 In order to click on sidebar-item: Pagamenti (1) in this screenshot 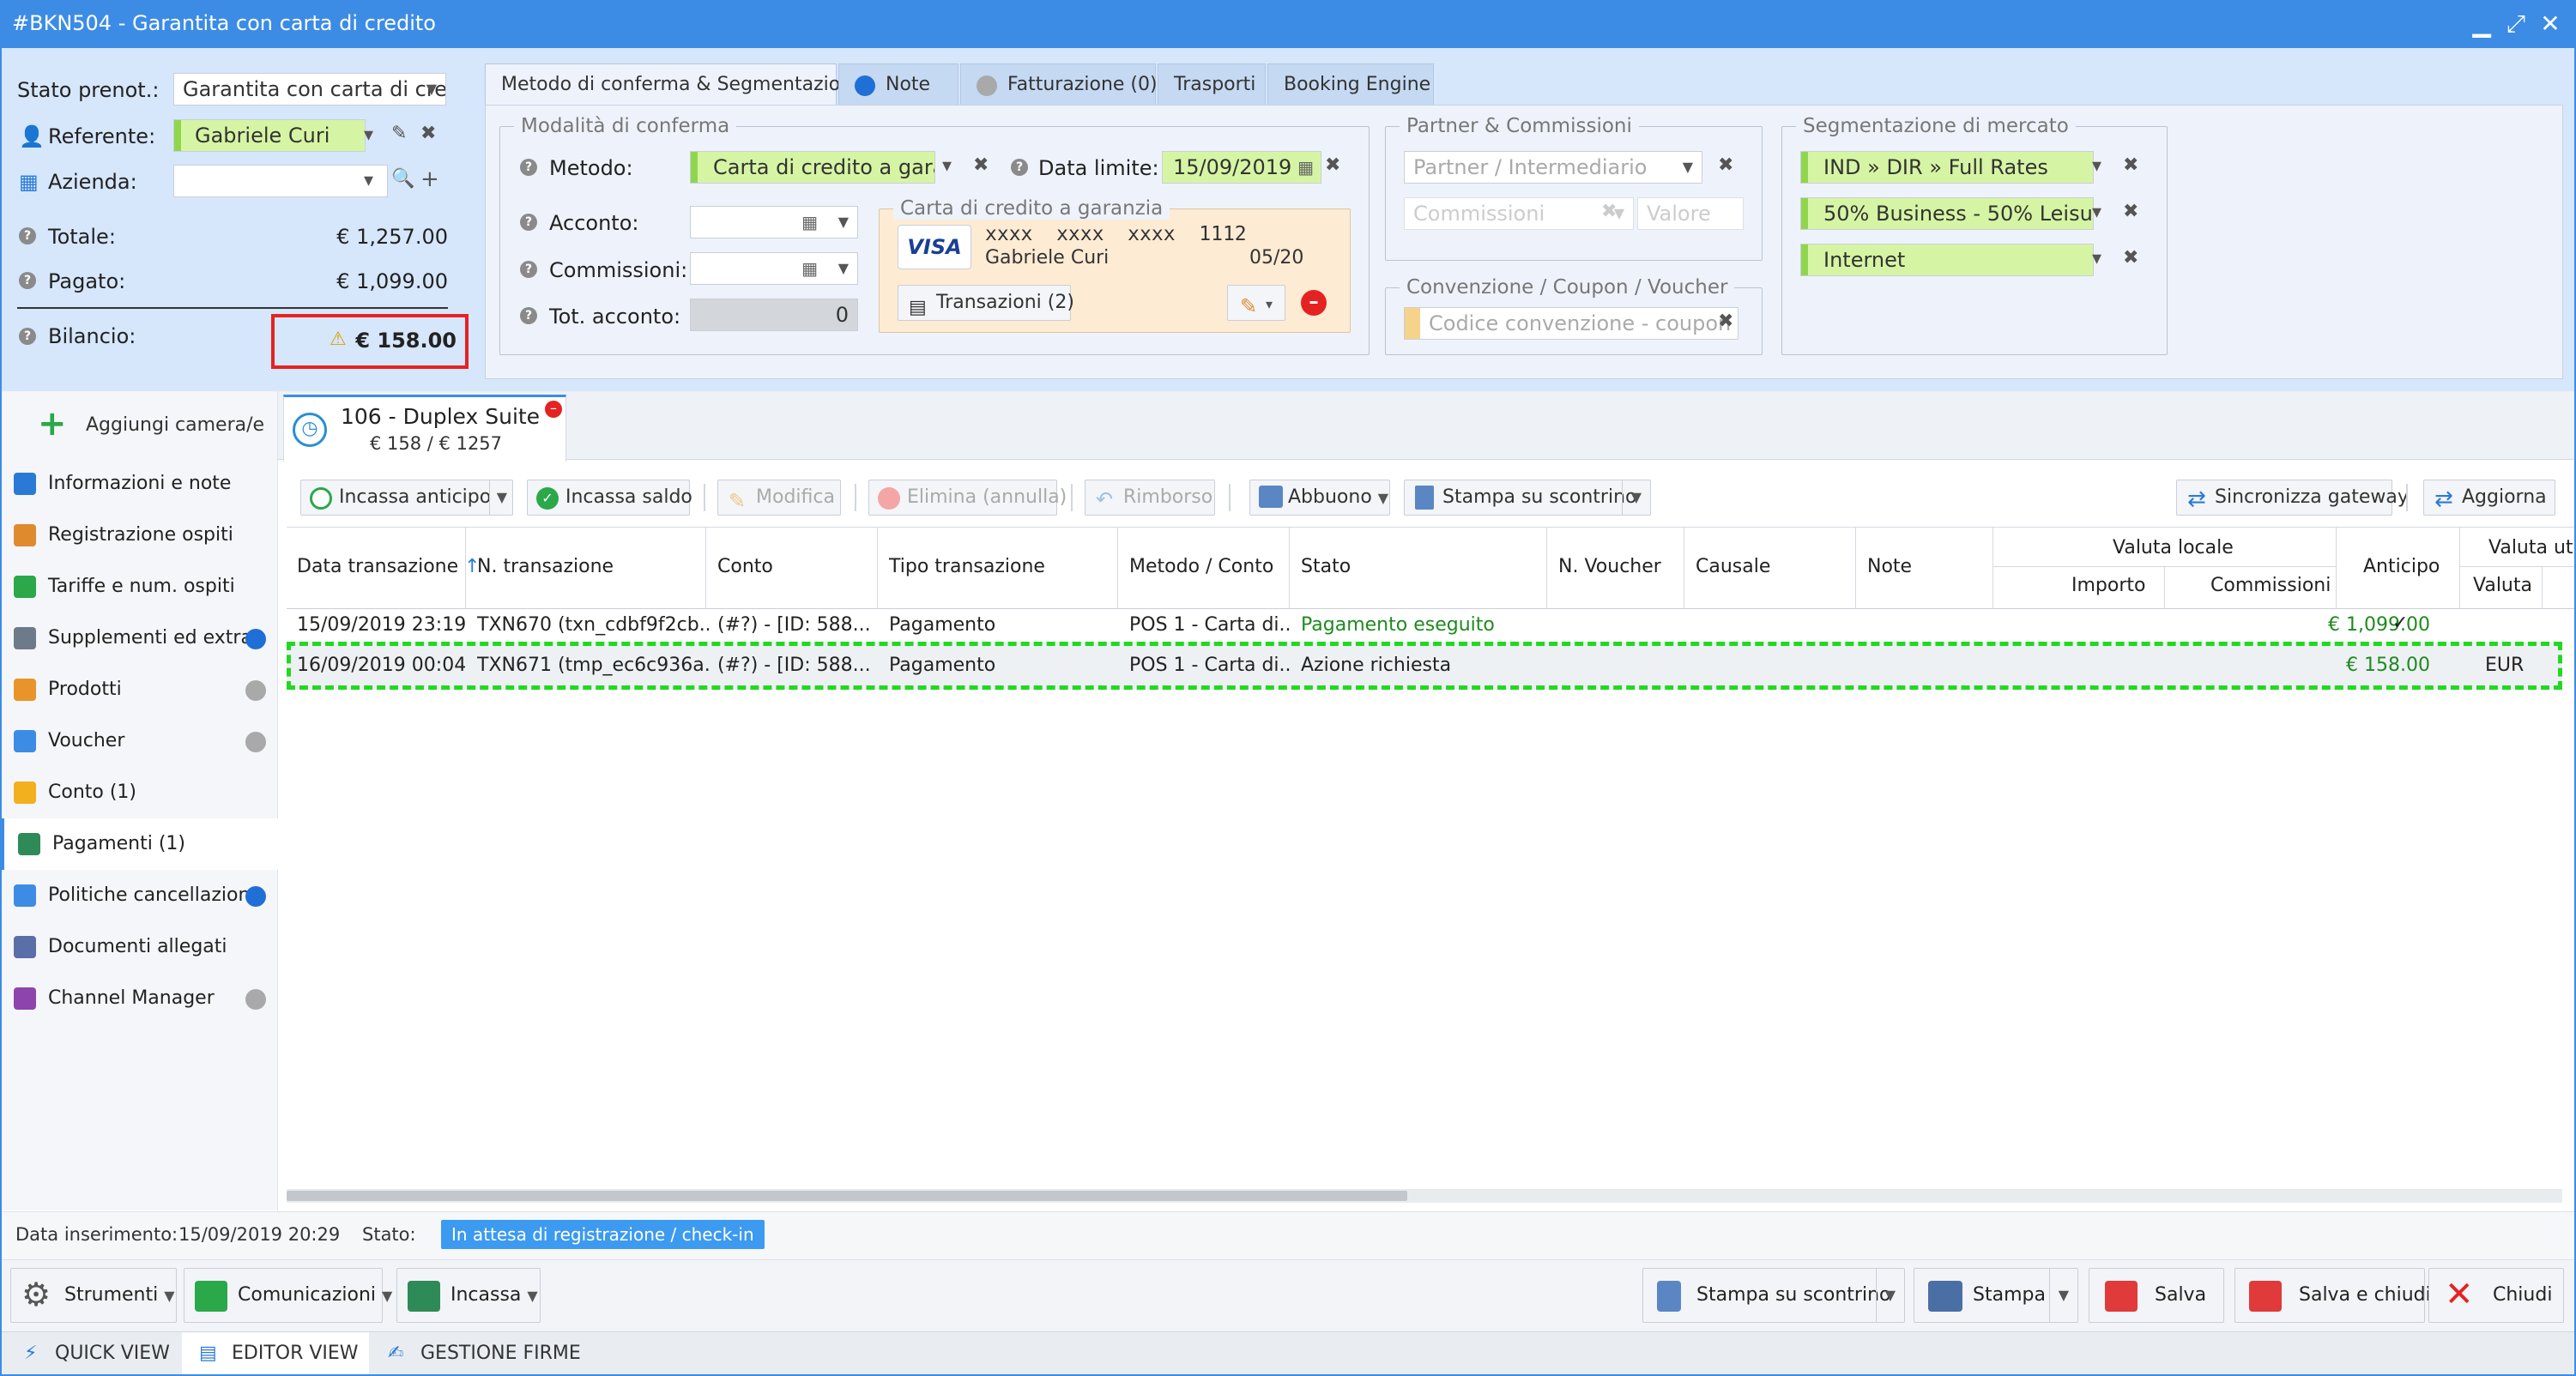, I will do `click(139, 844)`.